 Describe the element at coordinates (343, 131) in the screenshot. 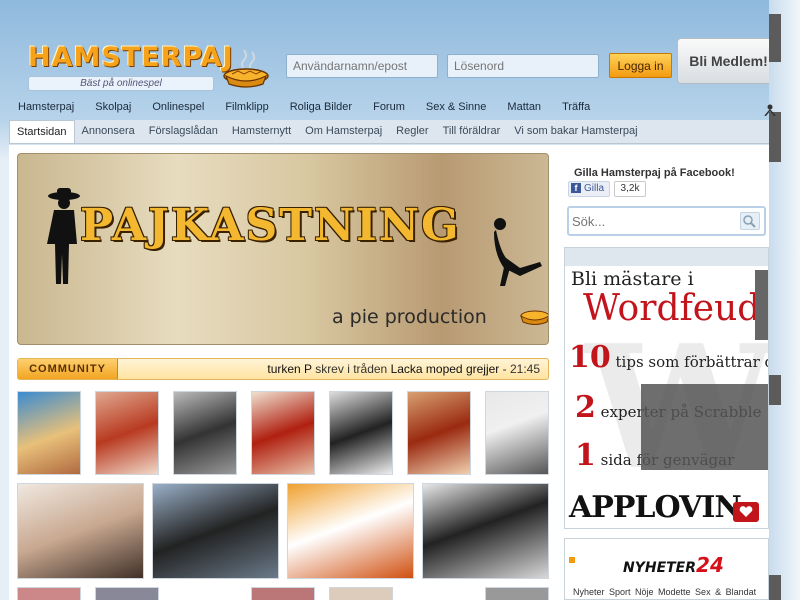

I see `tab-om-hamsterpaj: Om Hamsterpaj` at that location.